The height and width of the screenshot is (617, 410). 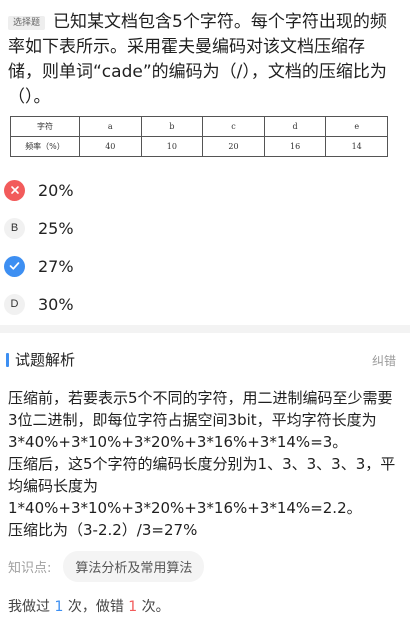 I want to click on option-d-text: 30%, so click(x=56, y=304).